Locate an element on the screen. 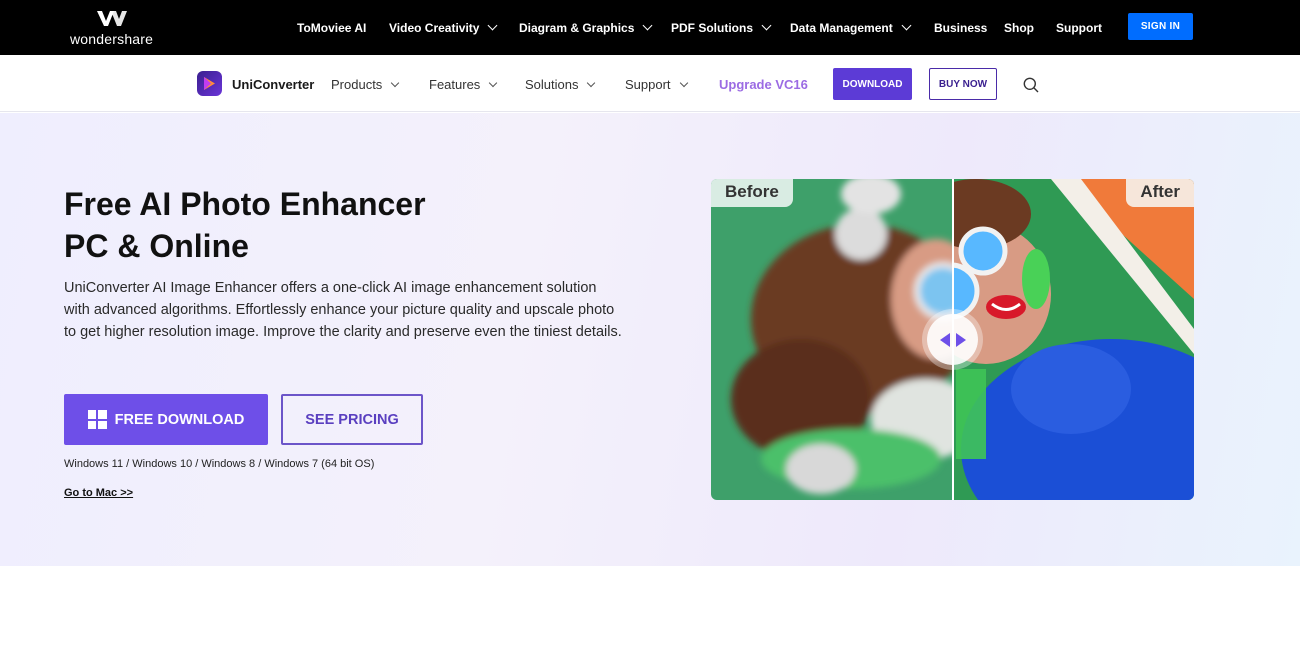 Image resolution: width=1300 pixels, height=649 pixels. subnav-solutions: Solutions is located at coordinates (560, 84).